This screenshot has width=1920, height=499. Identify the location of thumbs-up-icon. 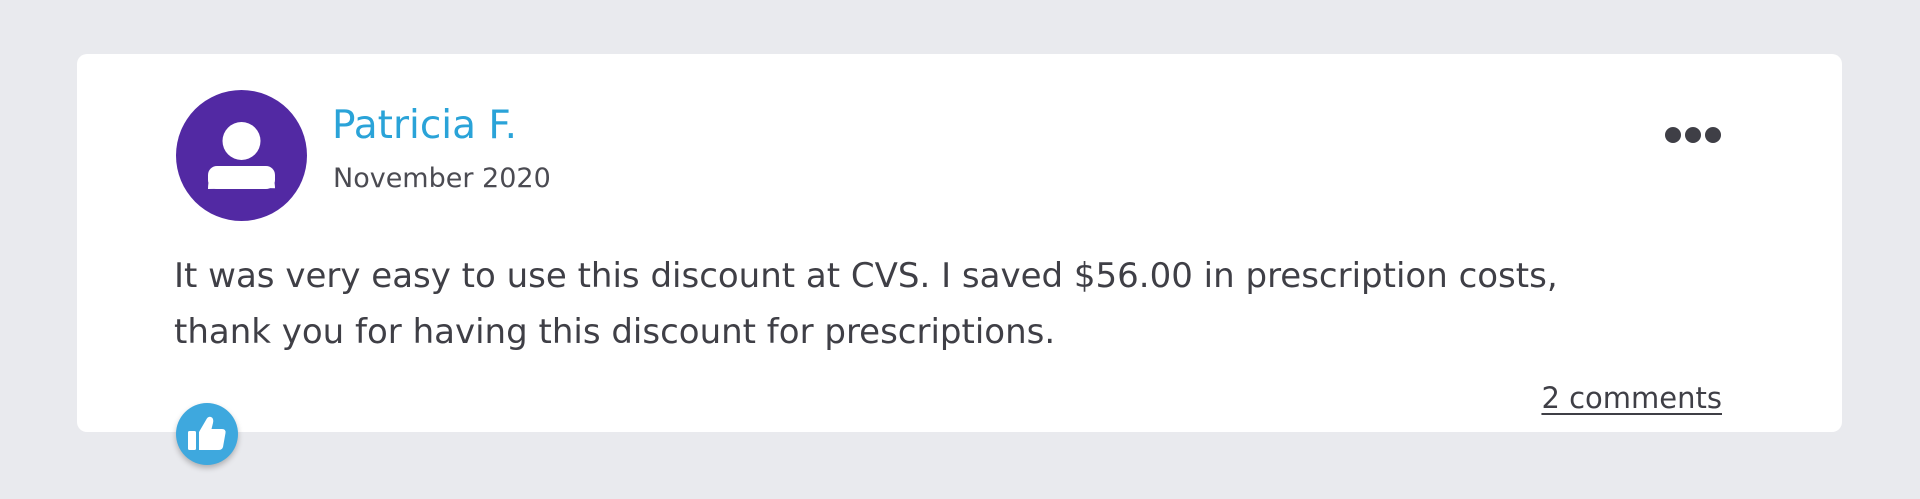
(207, 433).